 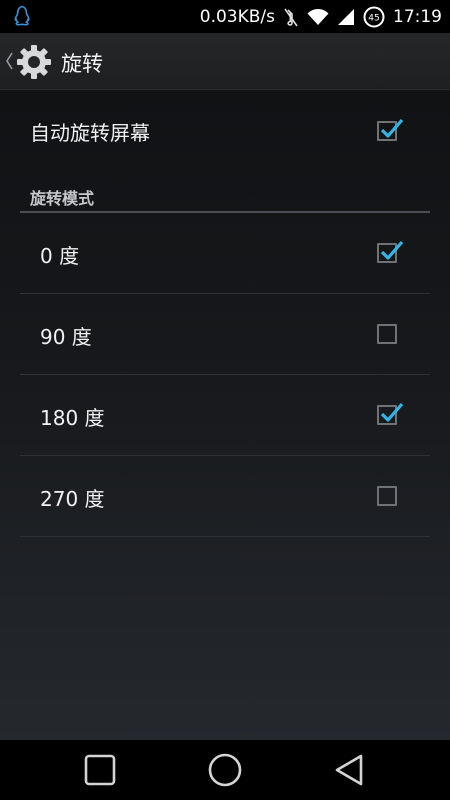 What do you see at coordinates (225, 334) in the screenshot?
I see `list-item-rotation-90: 90 度` at bounding box center [225, 334].